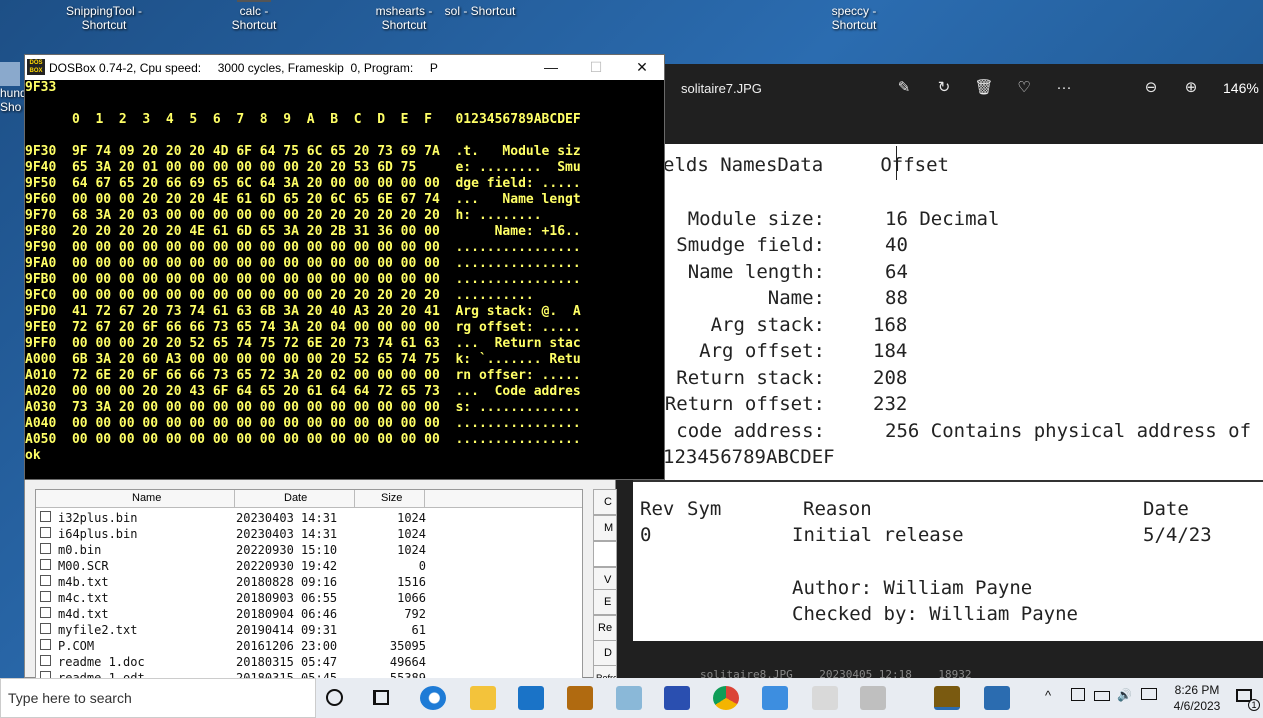 The height and width of the screenshot is (718, 1263). I want to click on taskbar-search-box: Type here to search, so click(158, 698).